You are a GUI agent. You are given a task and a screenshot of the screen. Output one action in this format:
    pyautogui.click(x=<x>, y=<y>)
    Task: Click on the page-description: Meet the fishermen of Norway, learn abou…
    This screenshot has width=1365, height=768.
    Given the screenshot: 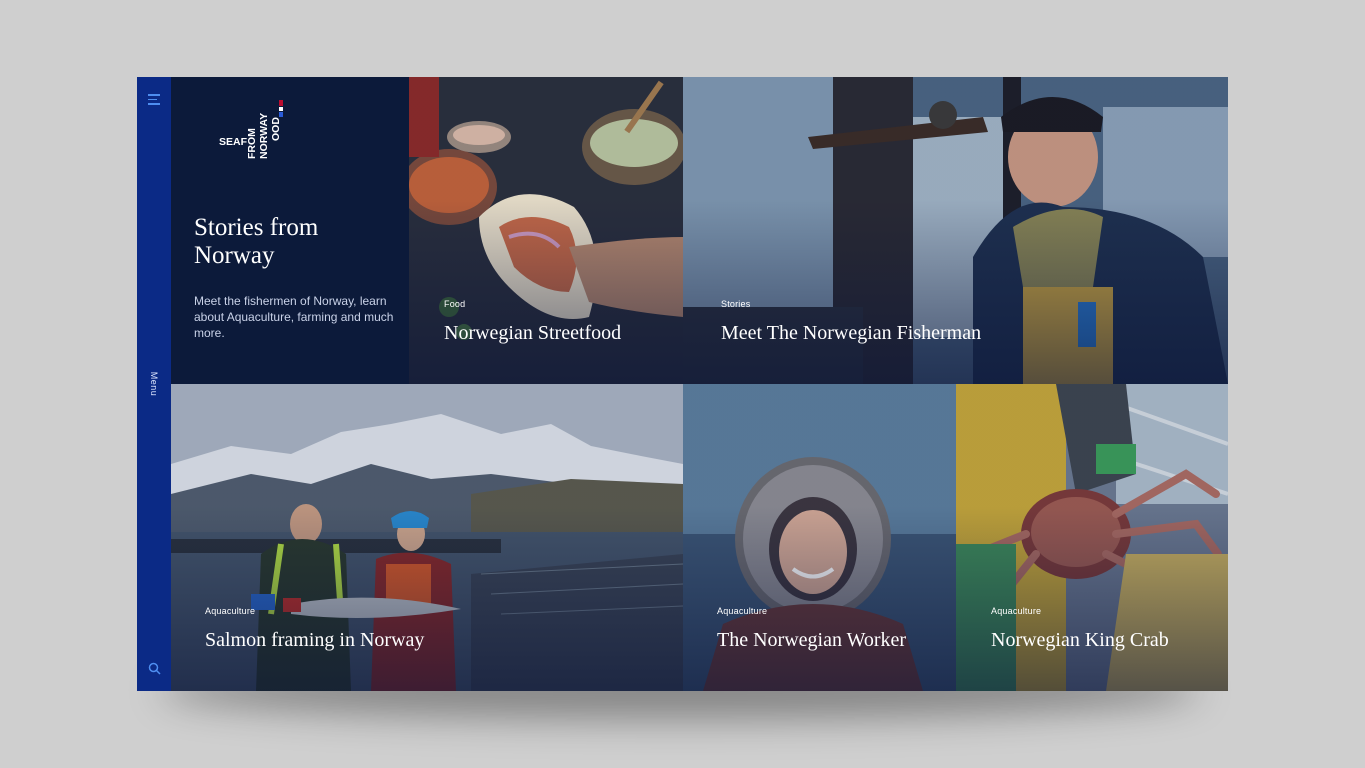 What is the action you would take?
    pyautogui.click(x=294, y=317)
    